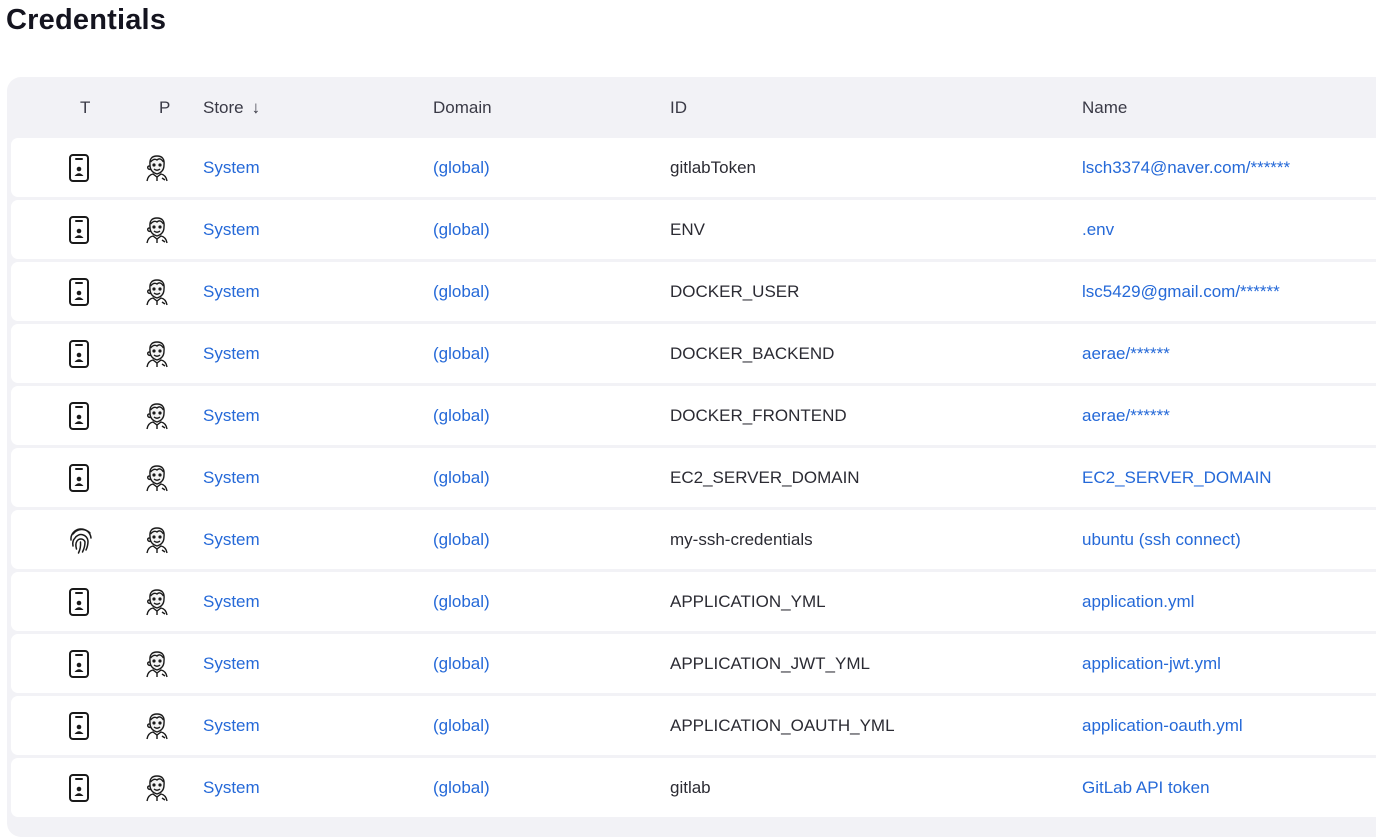 The image size is (1376, 837). What do you see at coordinates (765, 477) in the screenshot?
I see `credential-id: EC2_SERVER_DOMAIN` at bounding box center [765, 477].